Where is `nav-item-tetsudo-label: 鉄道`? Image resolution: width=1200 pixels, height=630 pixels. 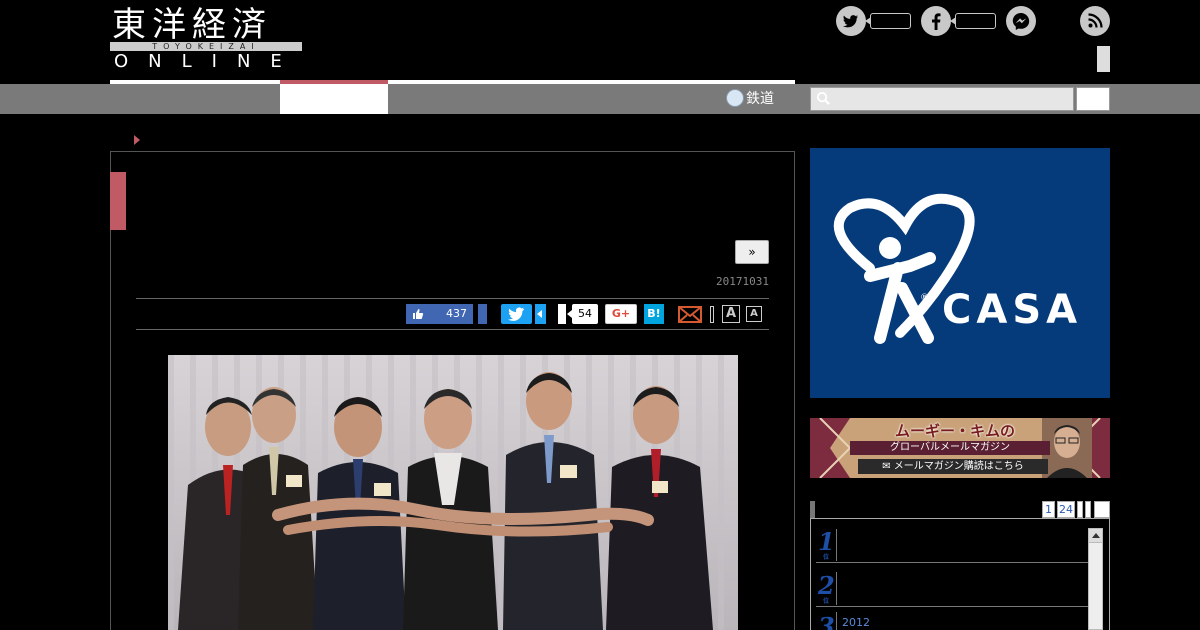 nav-item-tetsudo-label: 鉄道 is located at coordinates (760, 99).